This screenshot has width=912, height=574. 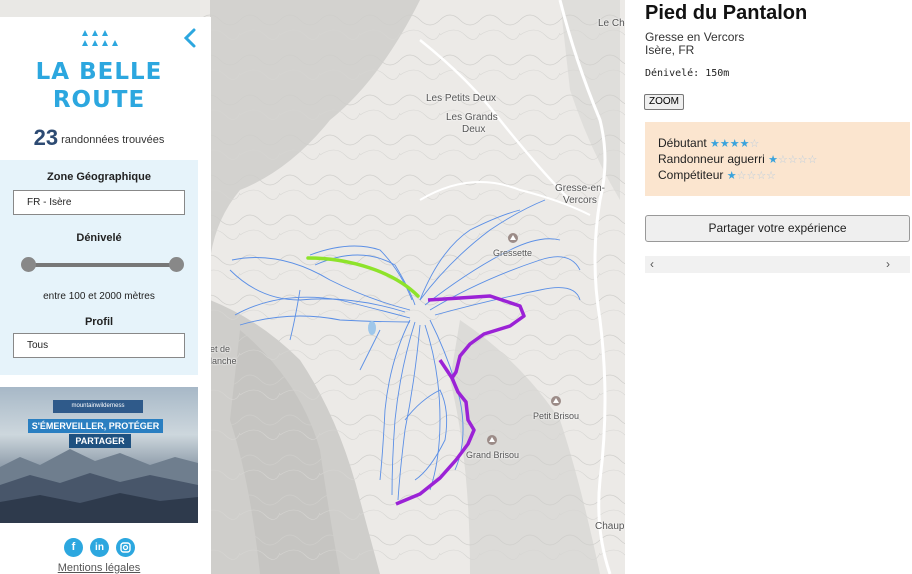 I want to click on result-count: 23, so click(x=46, y=137).